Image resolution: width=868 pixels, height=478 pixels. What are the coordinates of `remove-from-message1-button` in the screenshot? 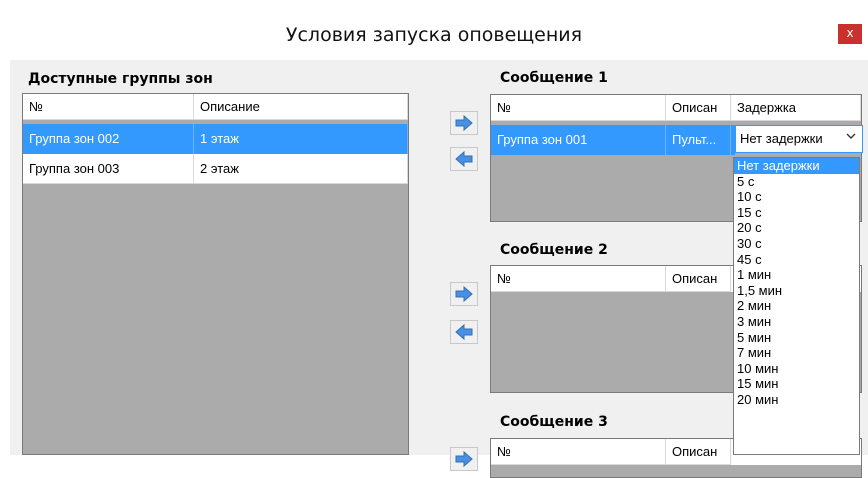 It's located at (464, 159).